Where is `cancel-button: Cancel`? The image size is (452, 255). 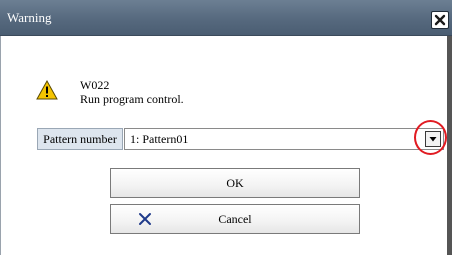
cancel-button: Cancel is located at coordinates (235, 219).